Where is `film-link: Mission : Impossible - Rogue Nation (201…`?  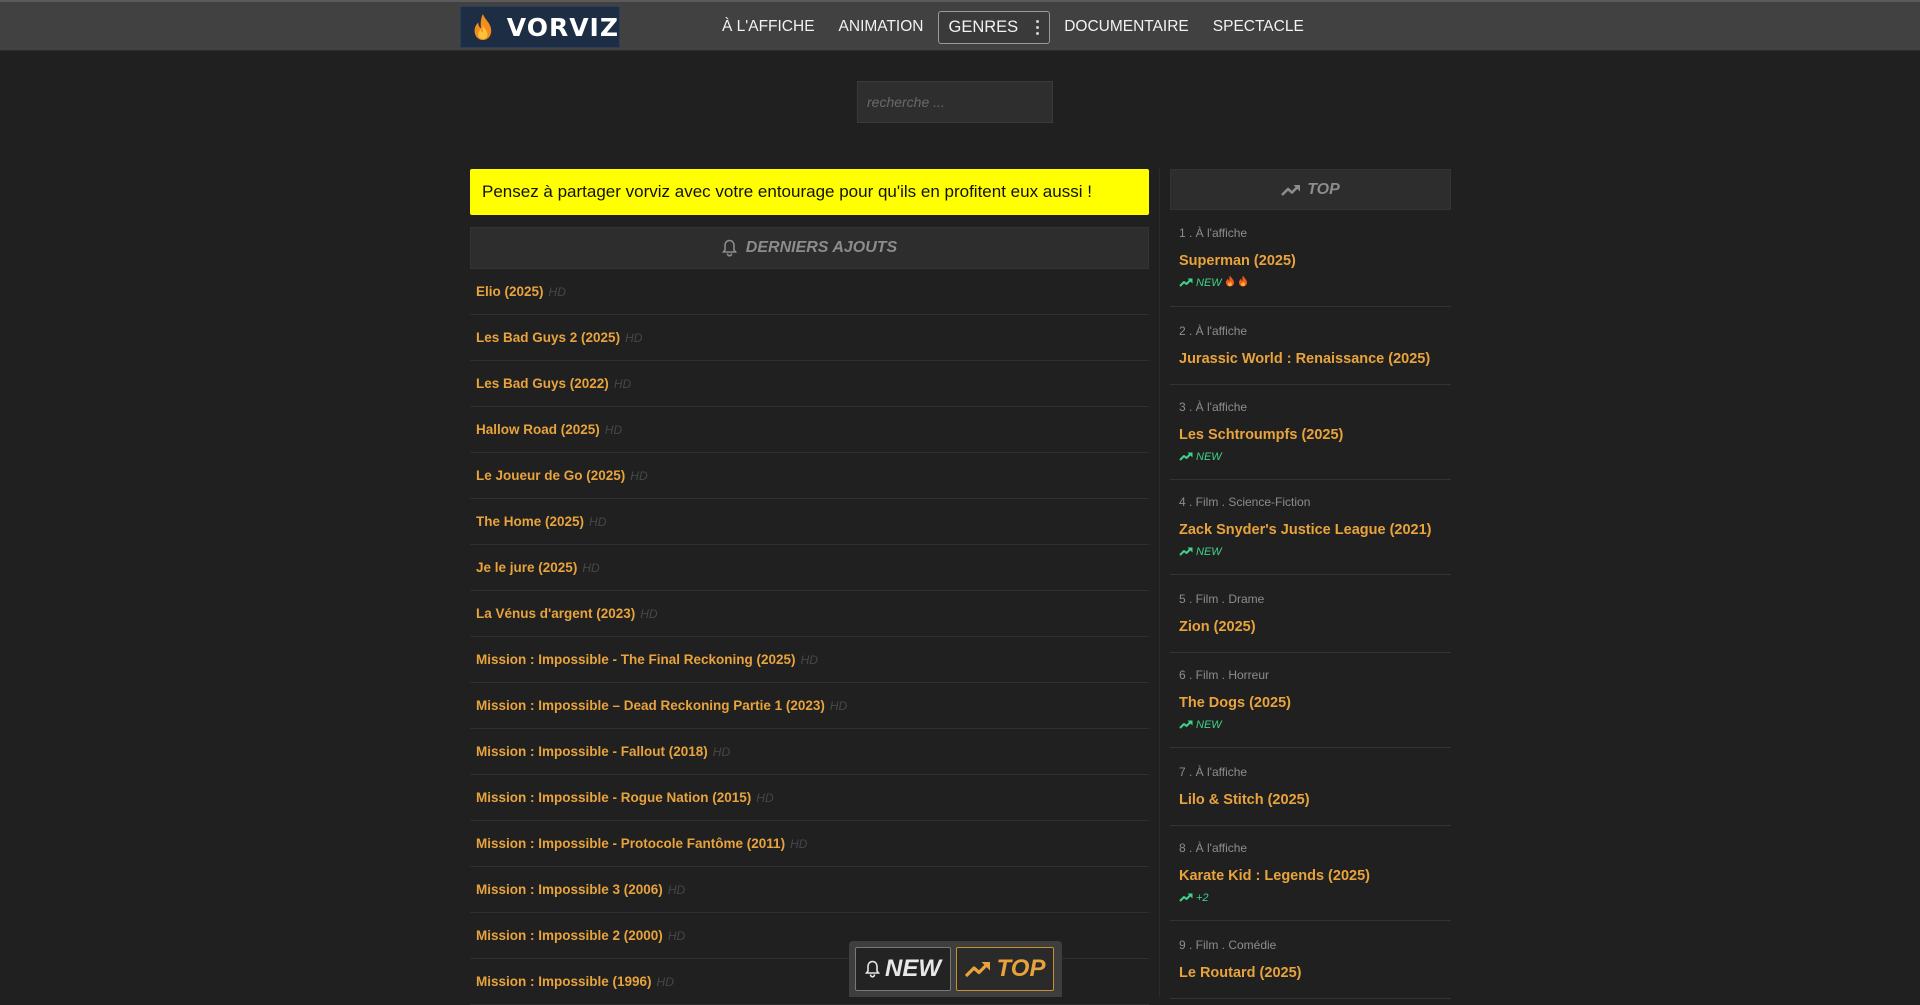
film-link: Mission : Impossible - Rogue Nation (201… is located at coordinates (613, 797).